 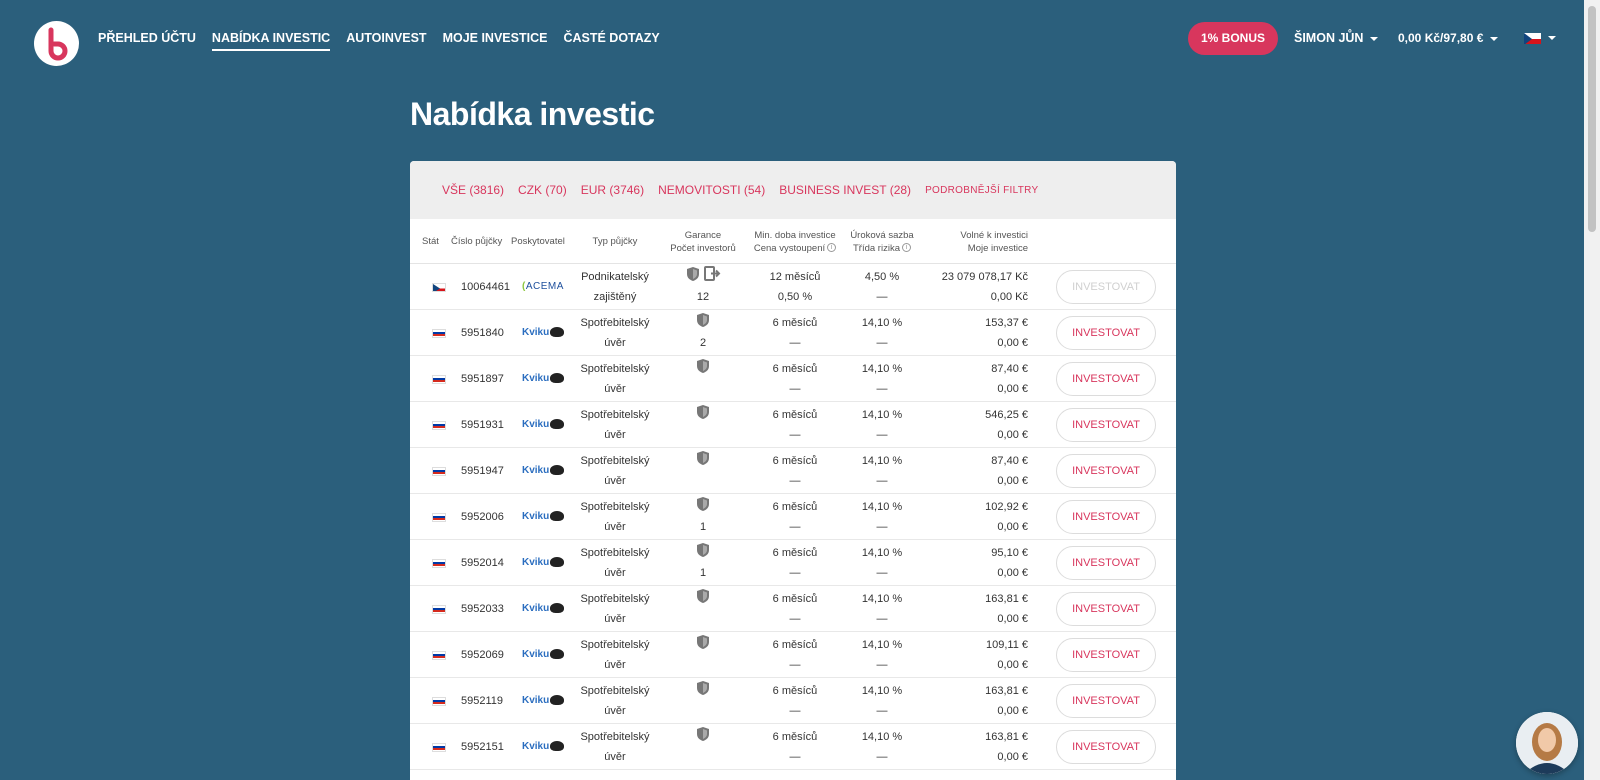 I want to click on cell-loan-number: 5952069, so click(x=482, y=655).